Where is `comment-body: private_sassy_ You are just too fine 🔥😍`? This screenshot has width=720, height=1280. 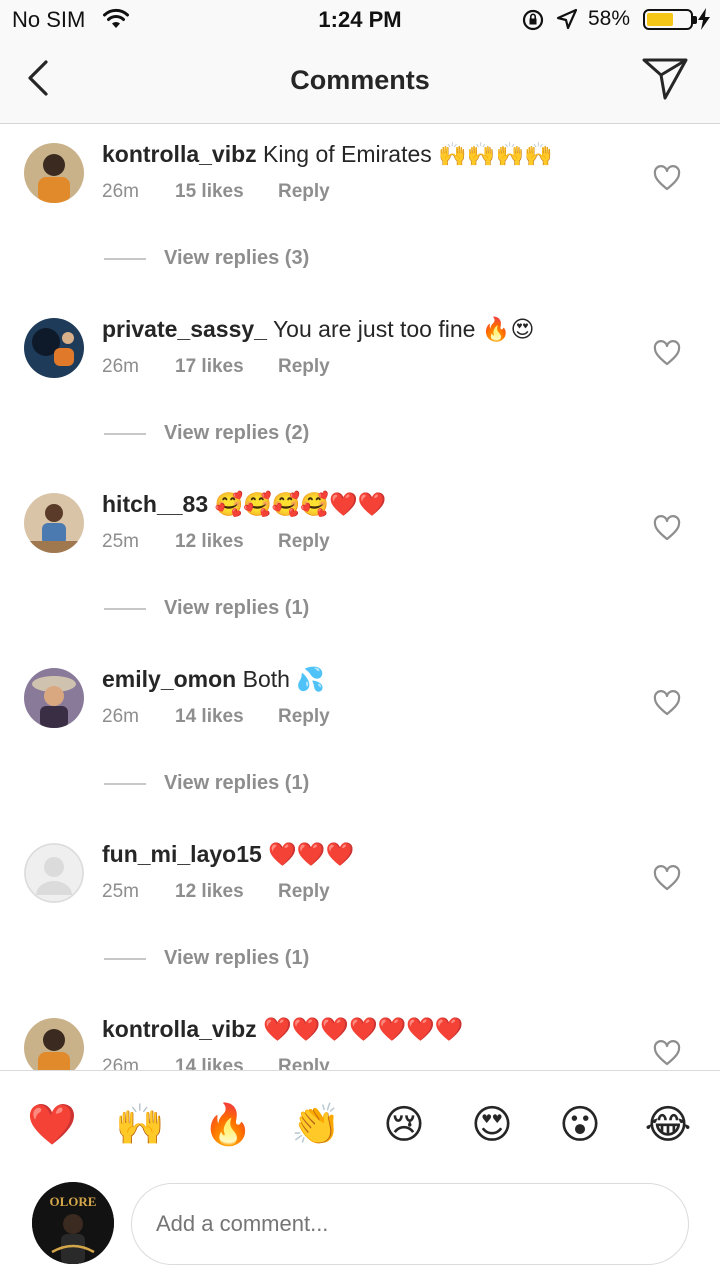 comment-body: private_sassy_ You are just too fine 🔥😍 is located at coordinates (318, 329).